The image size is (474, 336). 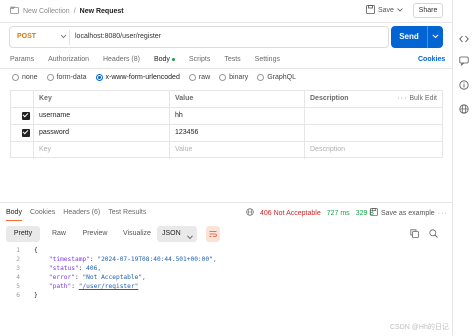 I want to click on table-header-row: Key Value Description ··· Bulk Edit, so click(x=226, y=99).